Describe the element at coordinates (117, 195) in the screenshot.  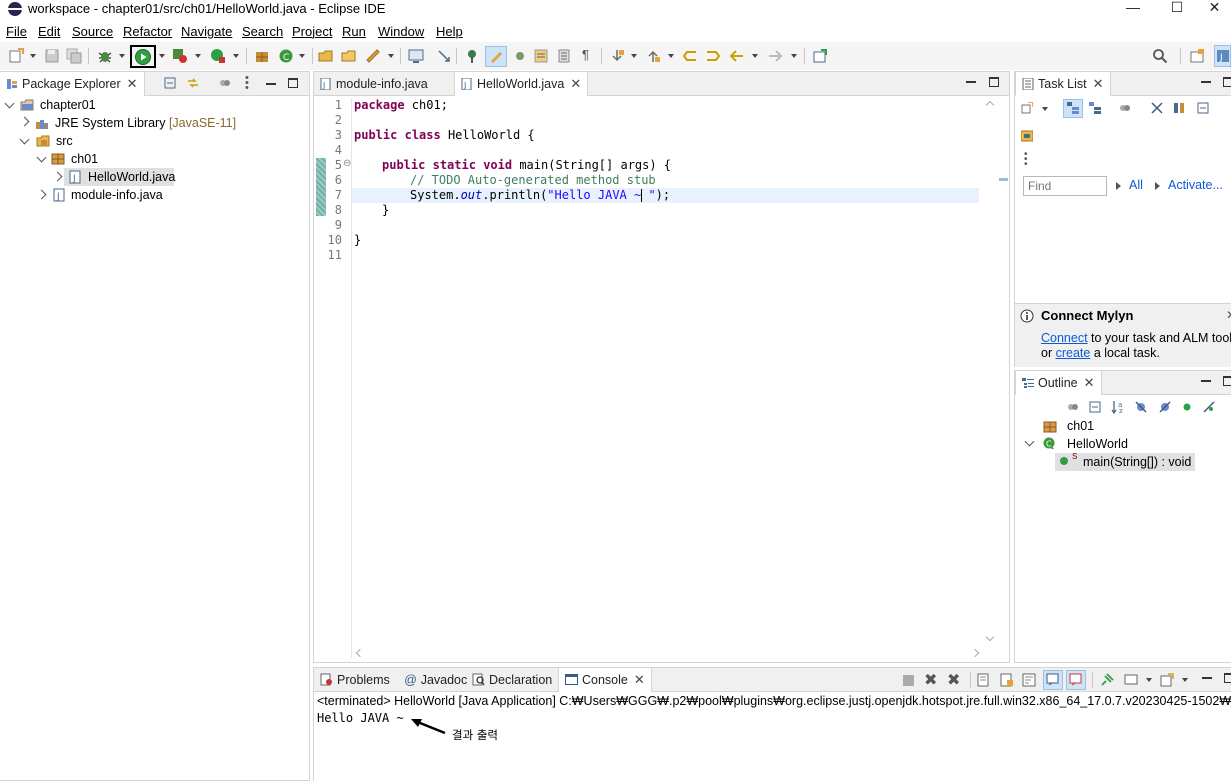
I see `tree-file-module-info: module-info.java` at that location.